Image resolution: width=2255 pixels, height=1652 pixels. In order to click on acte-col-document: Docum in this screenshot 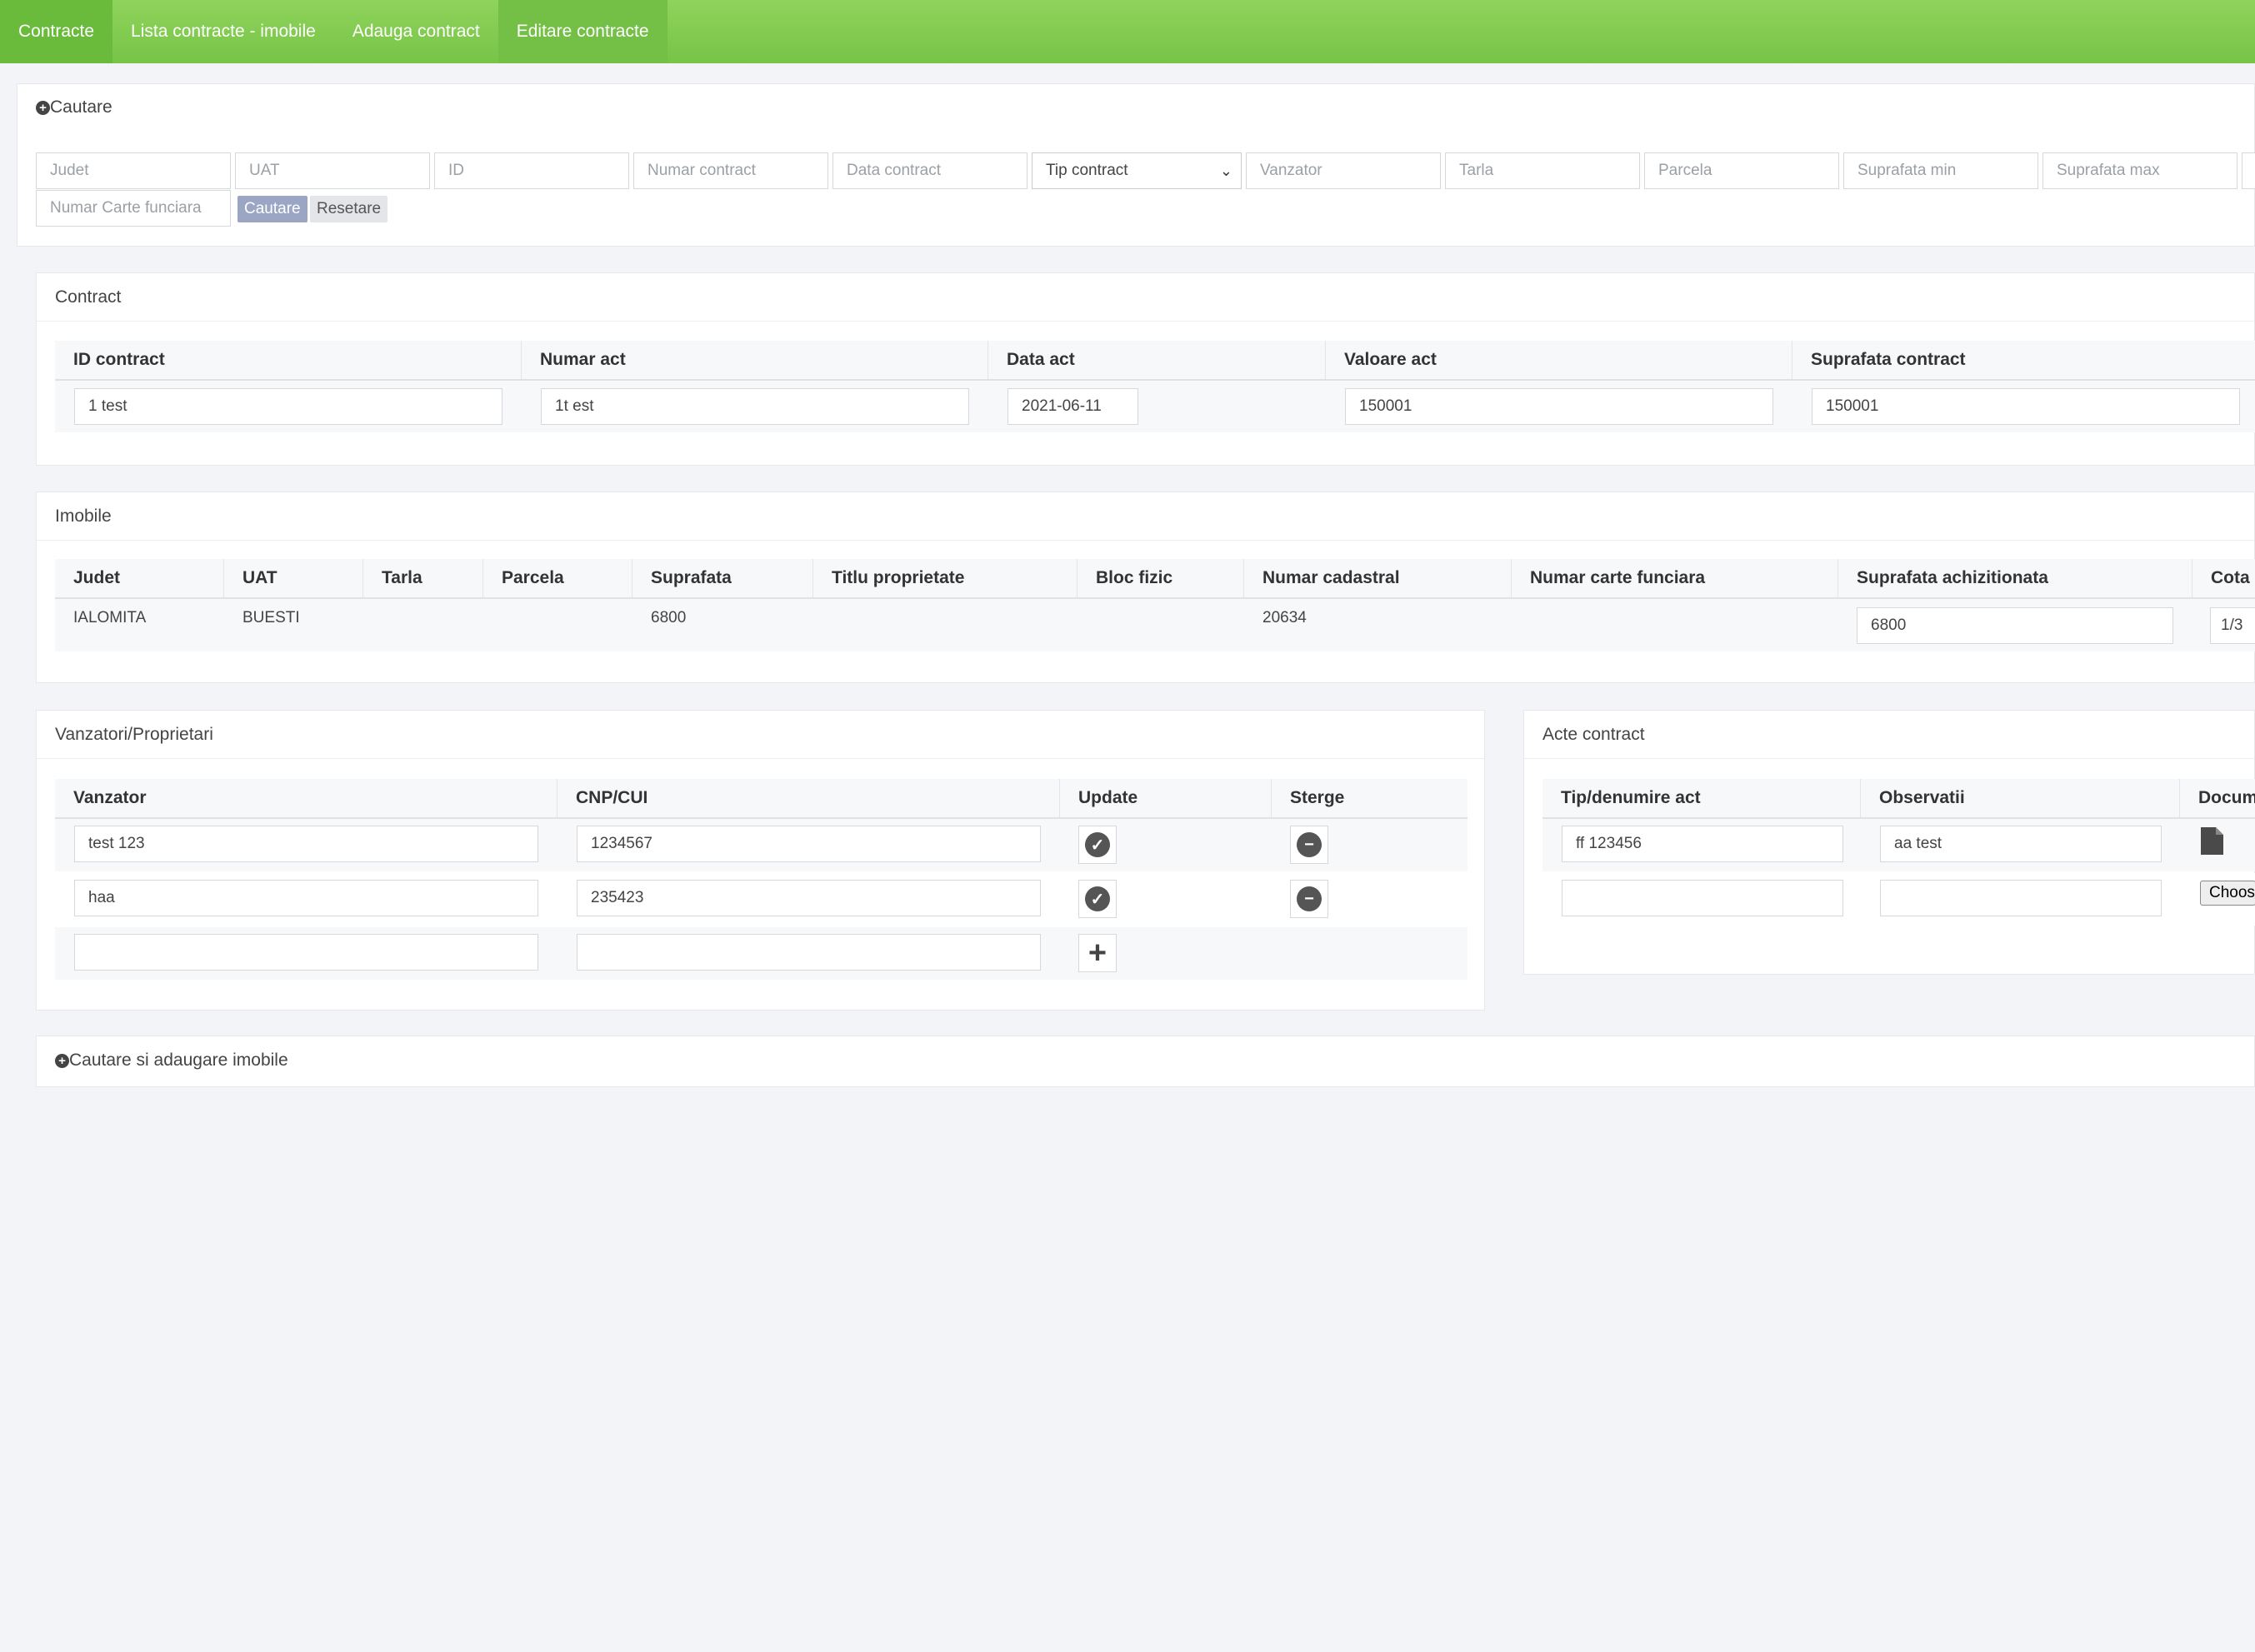, I will do `click(2217, 798)`.